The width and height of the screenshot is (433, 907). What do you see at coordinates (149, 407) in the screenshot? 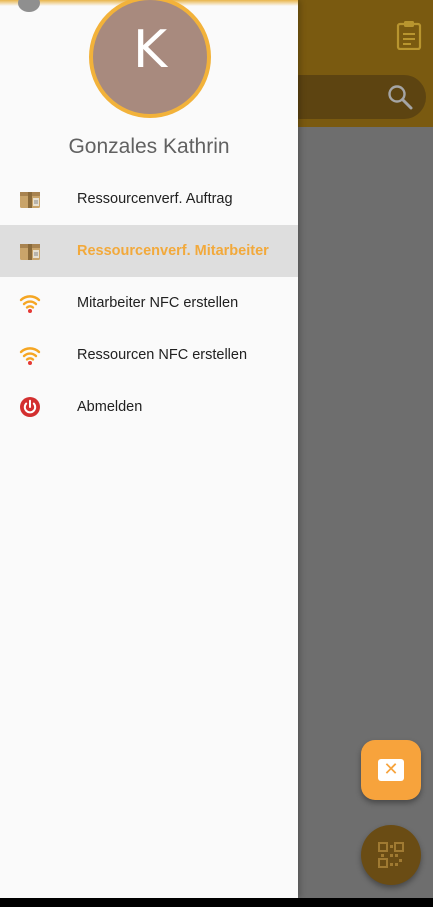
I see `menu-item-abmelden: Abmelden` at bounding box center [149, 407].